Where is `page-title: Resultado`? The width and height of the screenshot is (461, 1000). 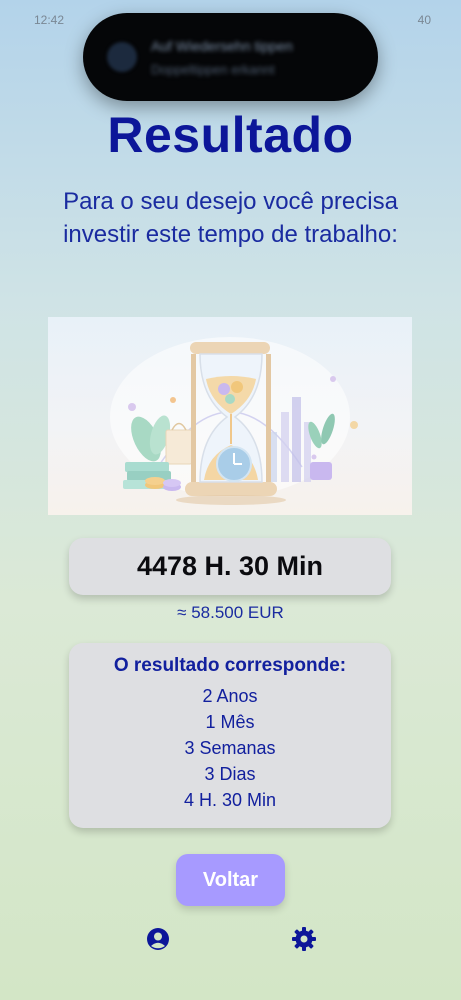 page-title: Resultado is located at coordinates (230, 135).